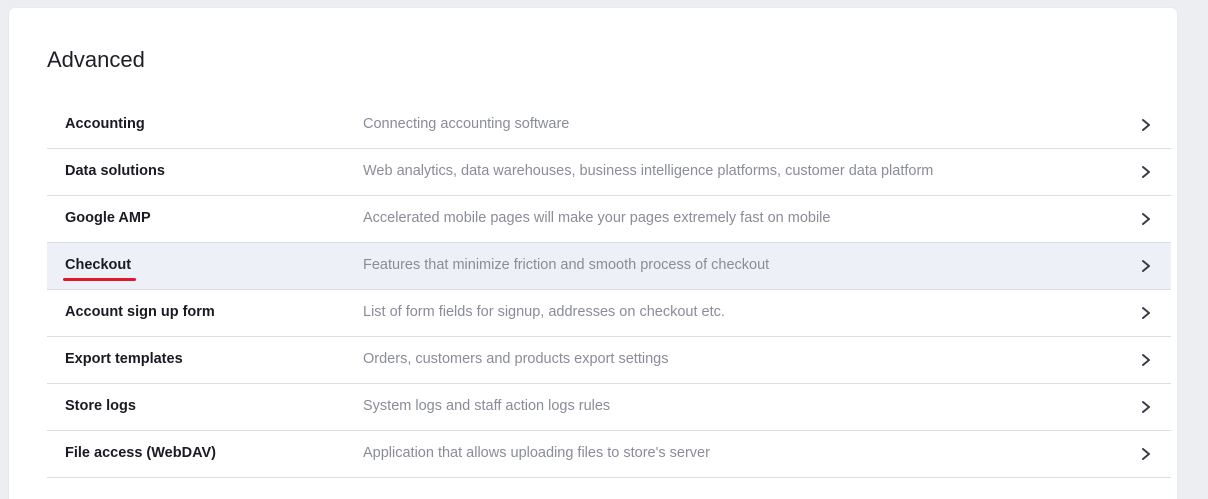  What do you see at coordinates (140, 312) in the screenshot?
I see `row-name: Account sign up form` at bounding box center [140, 312].